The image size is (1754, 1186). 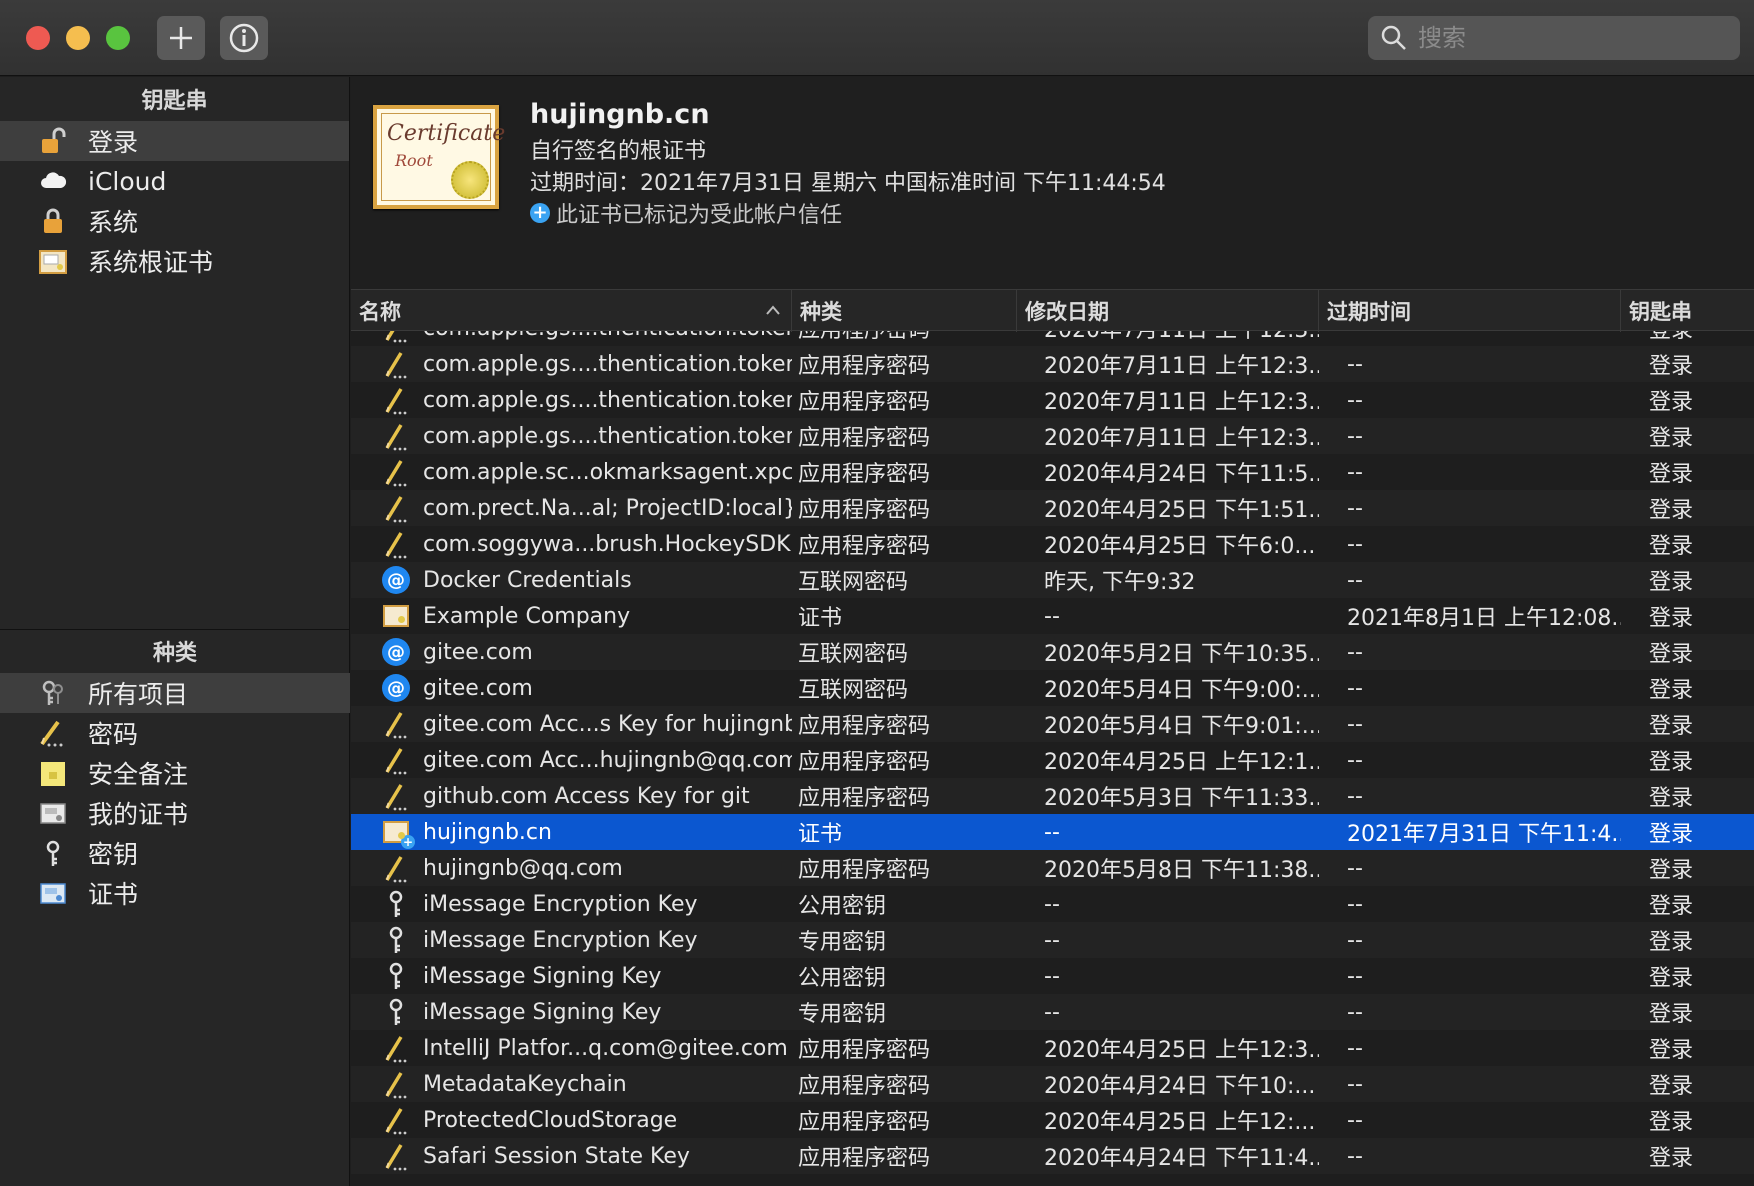 What do you see at coordinates (542, 976) in the screenshot?
I see `cell-text: iMessage Signing Key` at bounding box center [542, 976].